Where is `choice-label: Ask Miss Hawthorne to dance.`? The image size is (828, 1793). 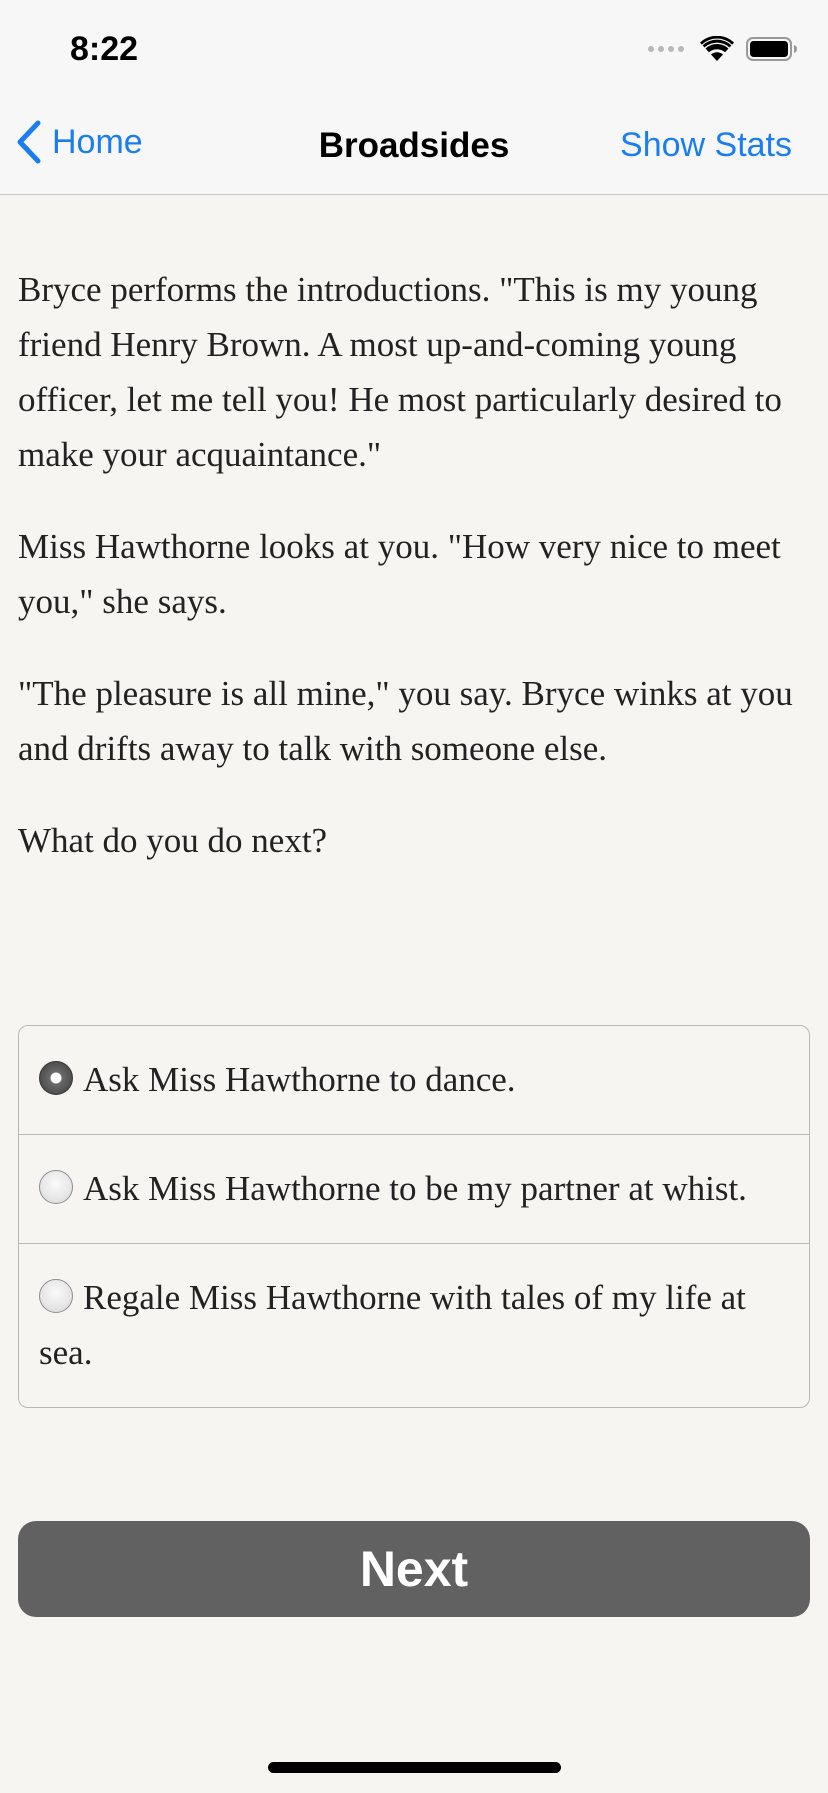 choice-label: Ask Miss Hawthorne to dance. is located at coordinates (299, 1079).